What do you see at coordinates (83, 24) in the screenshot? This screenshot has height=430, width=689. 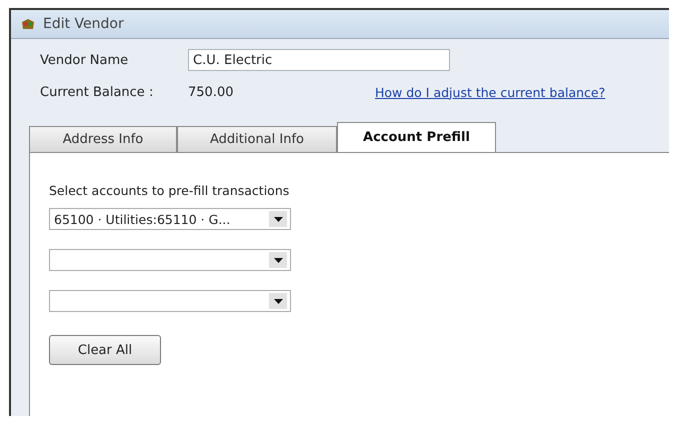 I see `window-title: Edit Vendor` at bounding box center [83, 24].